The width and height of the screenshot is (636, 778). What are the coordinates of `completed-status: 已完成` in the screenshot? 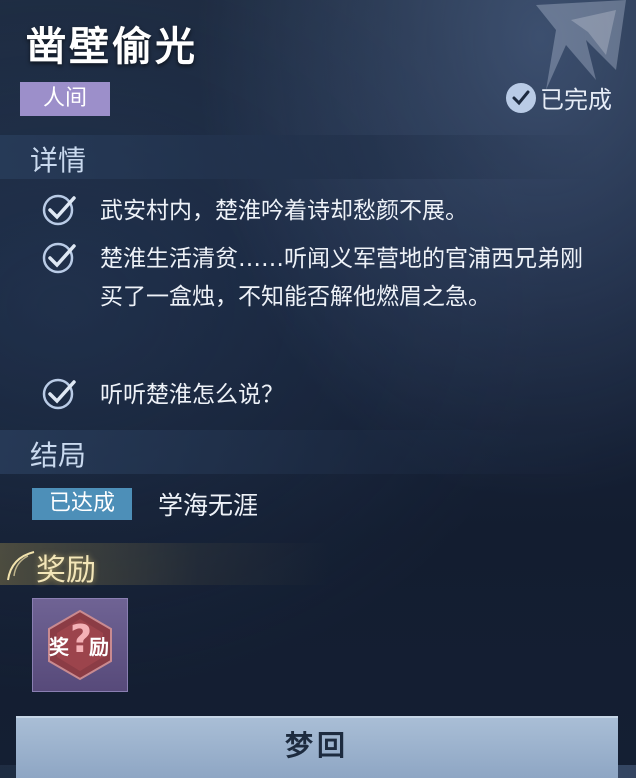 It's located at (559, 97).